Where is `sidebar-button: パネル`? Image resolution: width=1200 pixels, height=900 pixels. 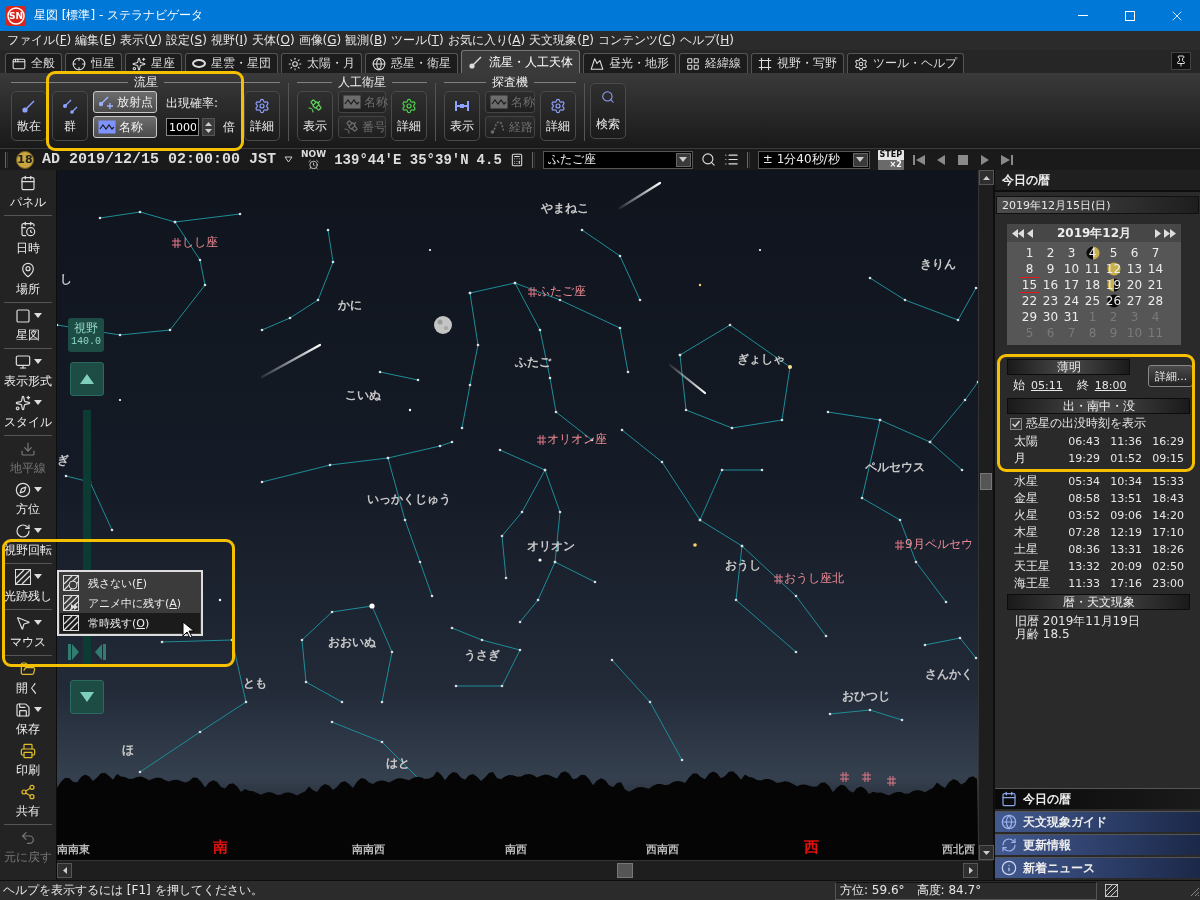
sidebar-button: パネル is located at coordinates (28, 192).